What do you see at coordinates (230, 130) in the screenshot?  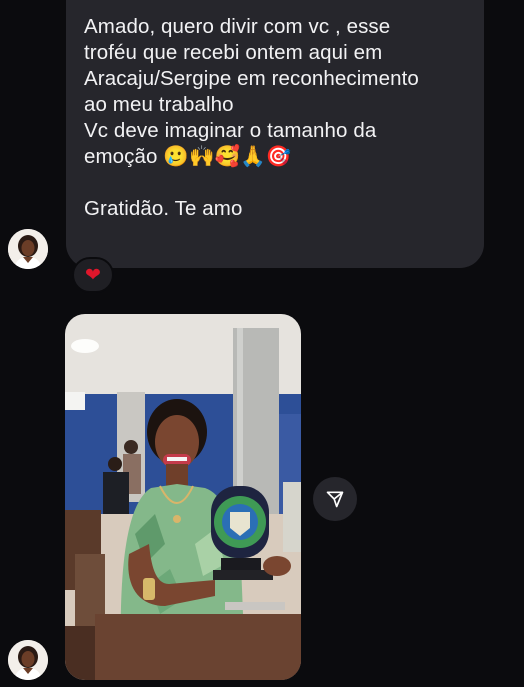 I see `message-line: Vc deve imaginar o tamanho da` at bounding box center [230, 130].